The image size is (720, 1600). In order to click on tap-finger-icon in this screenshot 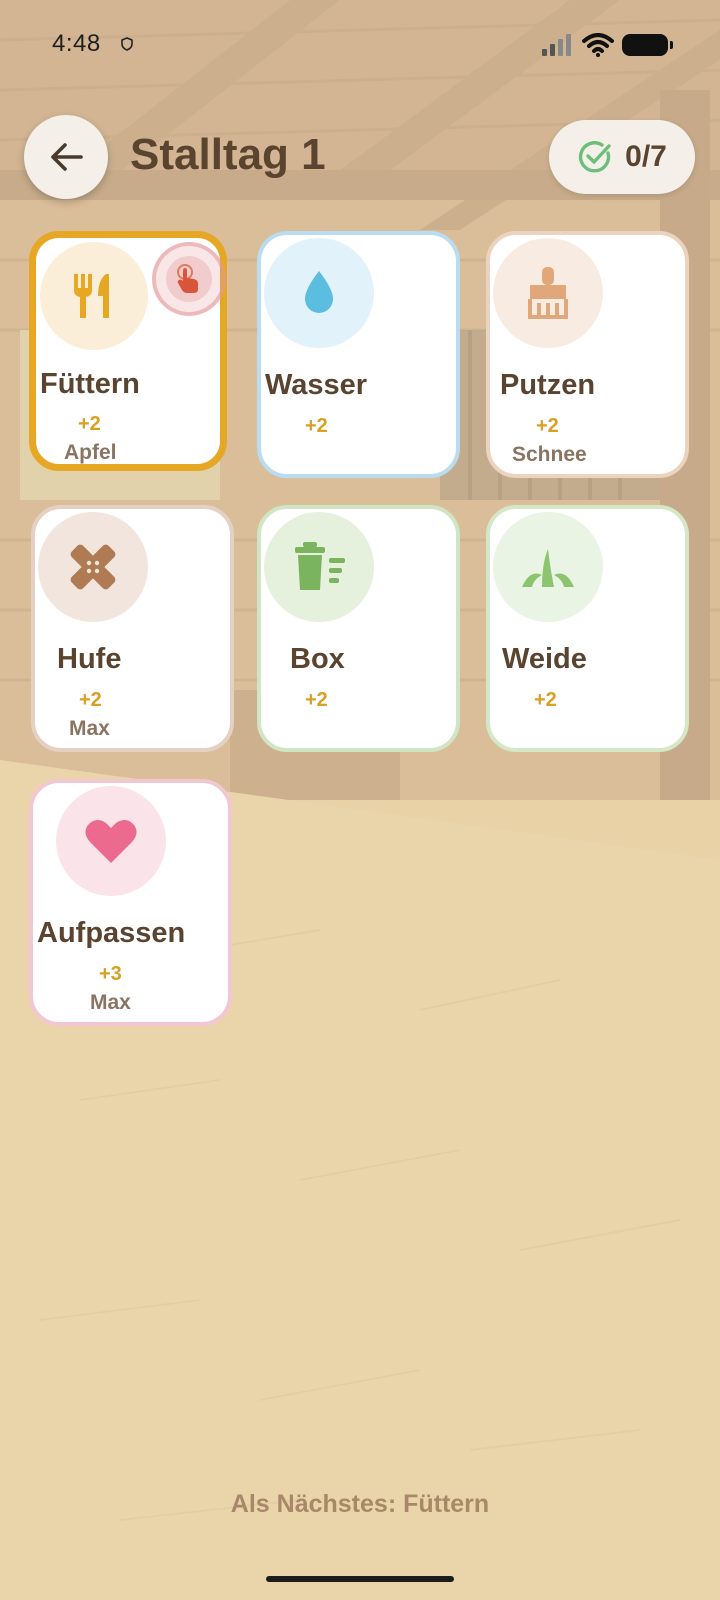, I will do `click(187, 278)`.